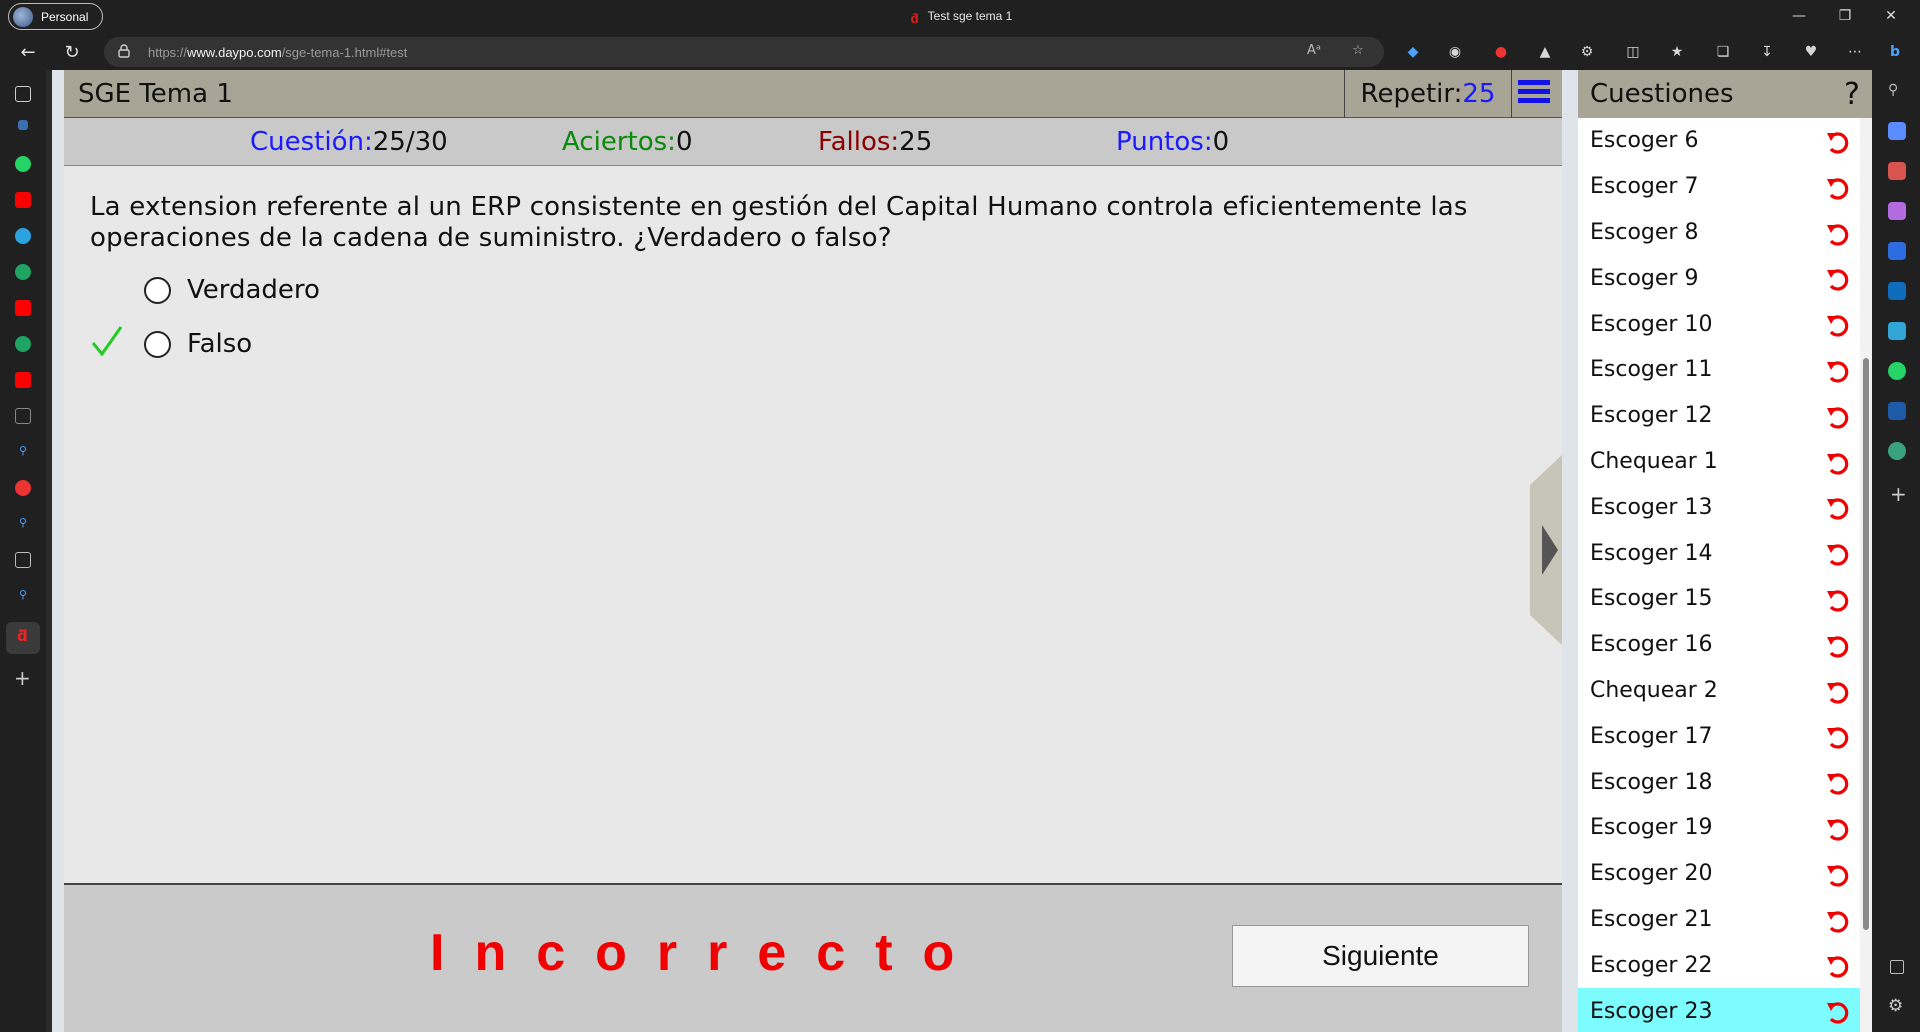 Image resolution: width=1920 pixels, height=1032 pixels. What do you see at coordinates (1719, 462) in the screenshot?
I see `question-list-item: Chequear 1` at bounding box center [1719, 462].